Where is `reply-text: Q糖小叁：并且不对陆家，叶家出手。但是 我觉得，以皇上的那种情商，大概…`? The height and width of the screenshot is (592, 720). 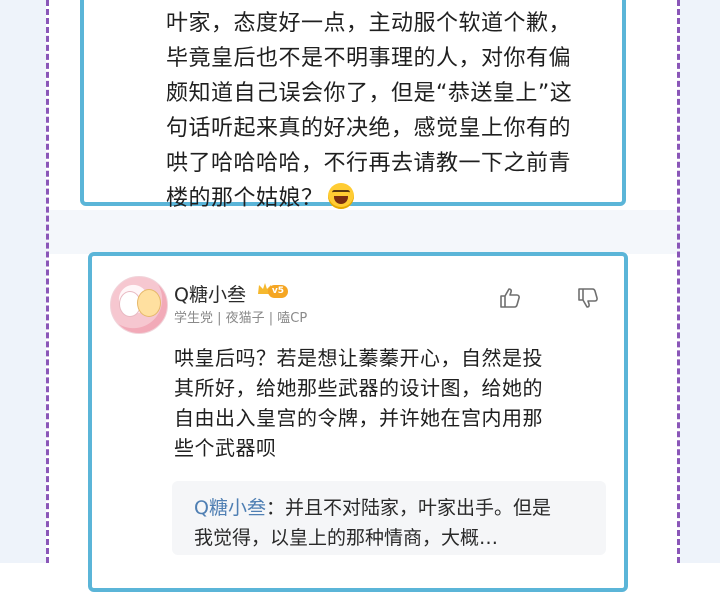 reply-text: Q糖小叁：并且不对陆家，叶家出手。但是 我觉得，以皇上的那种情商，大概… is located at coordinates (394, 523).